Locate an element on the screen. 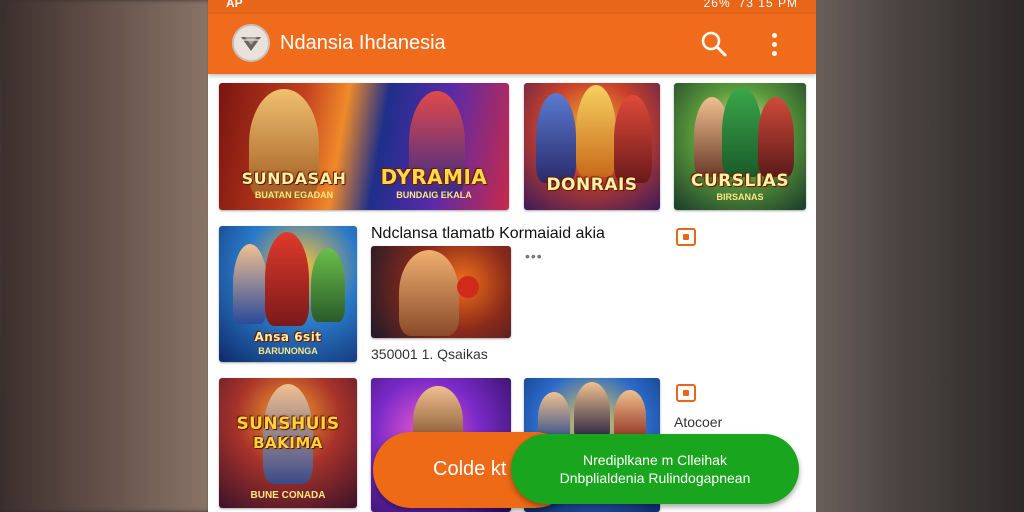  game-meta: 350001 1. Qsaikas is located at coordinates (429, 354).